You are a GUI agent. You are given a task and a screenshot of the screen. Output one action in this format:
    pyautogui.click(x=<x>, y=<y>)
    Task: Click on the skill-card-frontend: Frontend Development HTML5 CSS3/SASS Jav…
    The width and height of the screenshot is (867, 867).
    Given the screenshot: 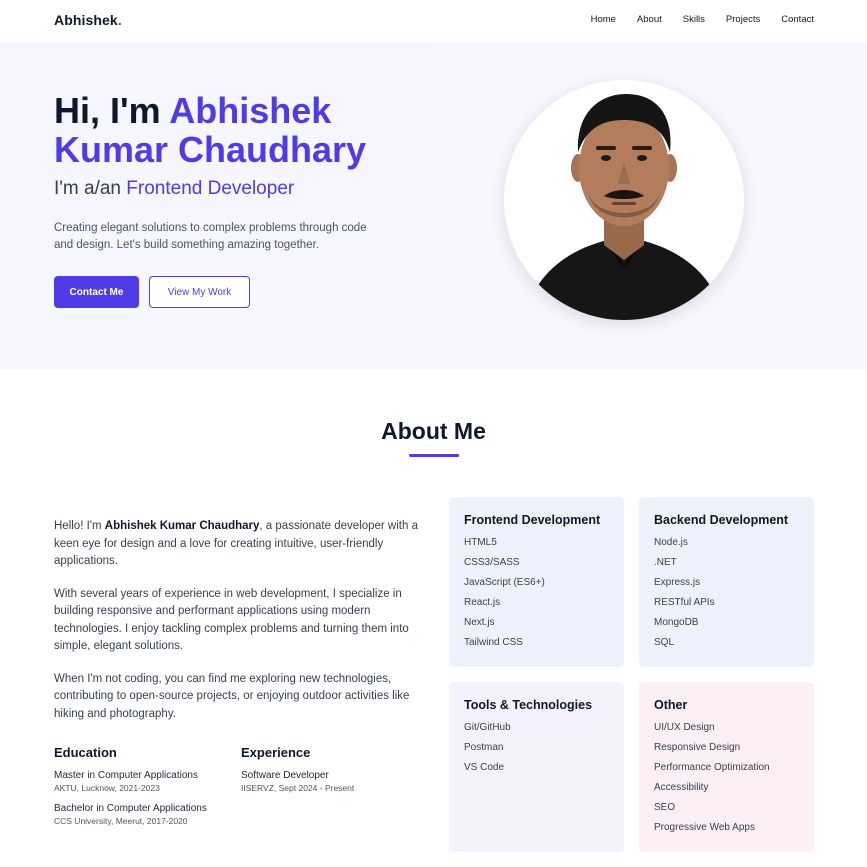 What is the action you would take?
    pyautogui.click(x=536, y=582)
    